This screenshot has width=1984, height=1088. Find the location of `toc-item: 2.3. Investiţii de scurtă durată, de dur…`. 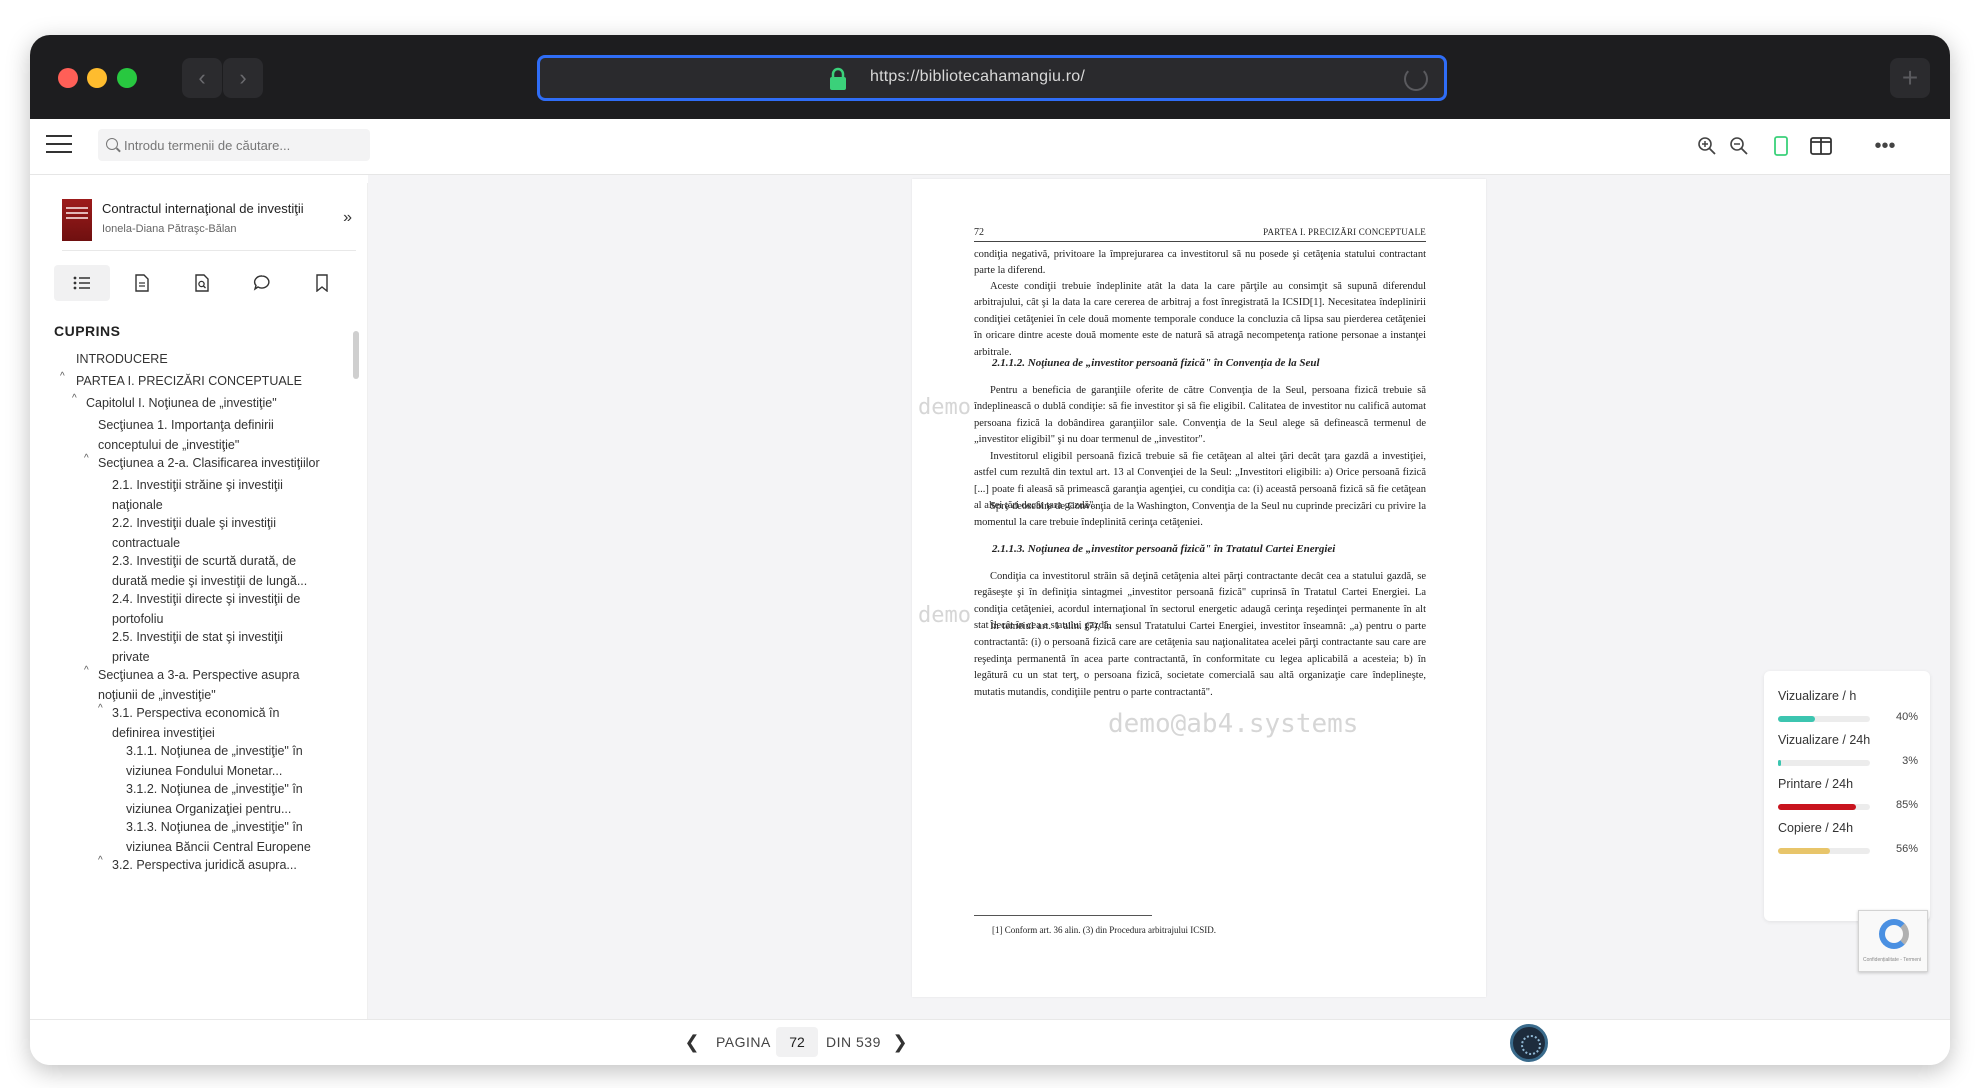

toc-item: 2.3. Investiţii de scurtă durată, de dur… is located at coordinates (222, 571).